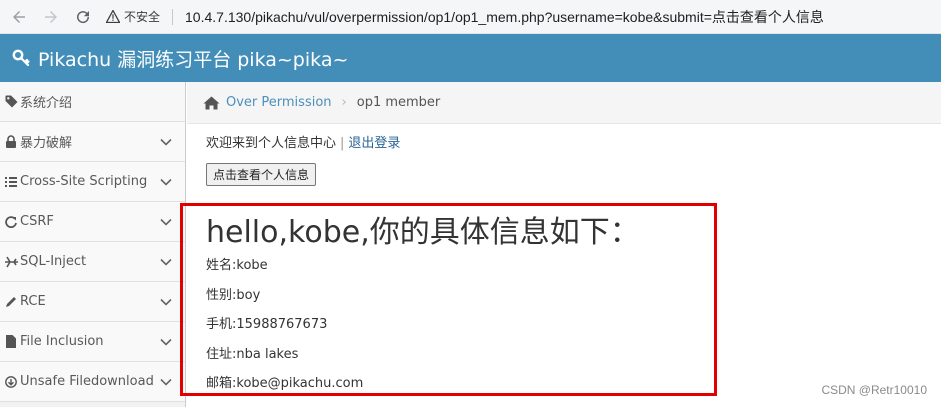 This screenshot has height=407, width=941. Describe the element at coordinates (237, 265) in the screenshot. I see `info-name: 姓名:kobe` at that location.